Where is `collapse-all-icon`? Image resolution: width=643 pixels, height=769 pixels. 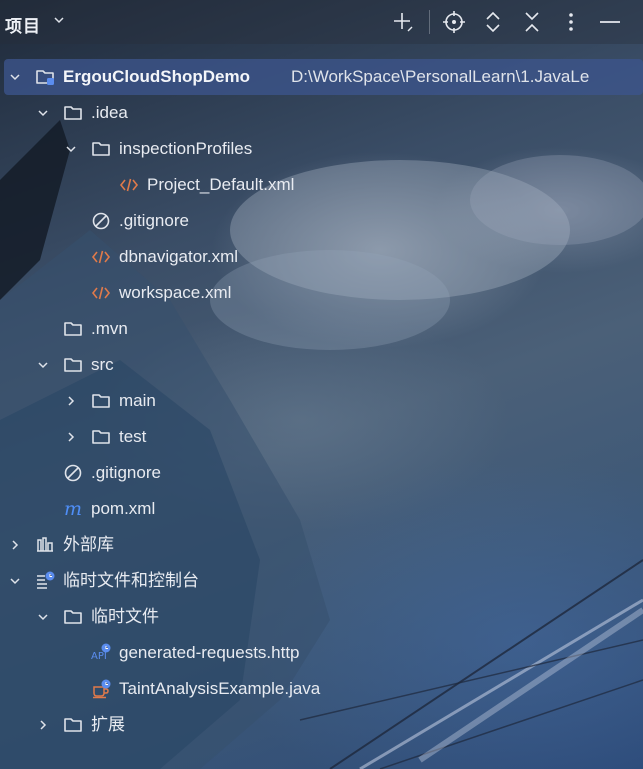
collapse-all-icon is located at coordinates (532, 22).